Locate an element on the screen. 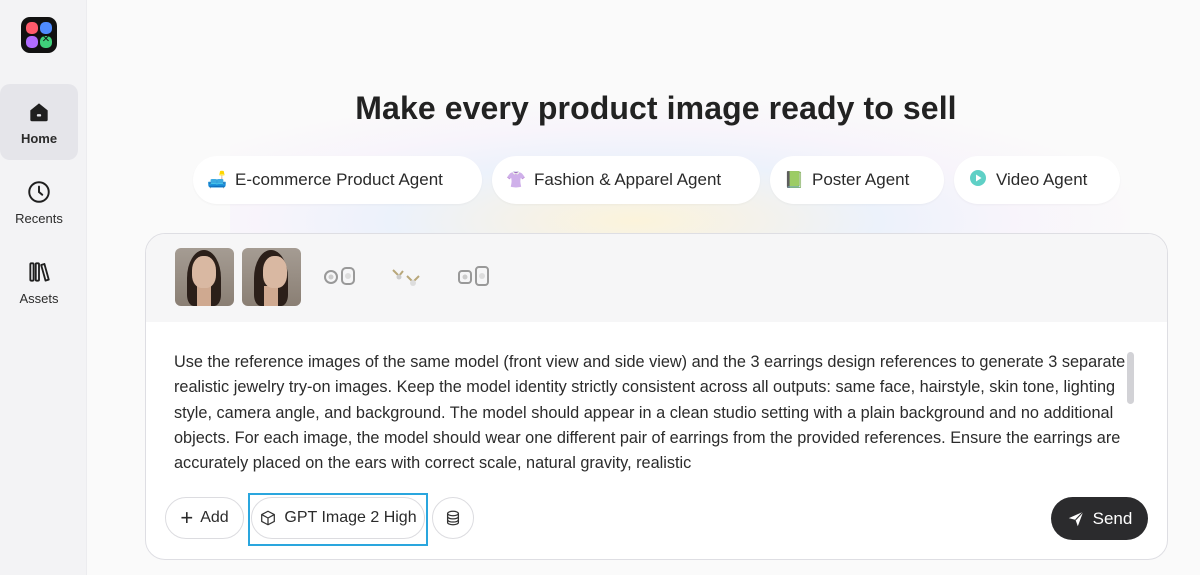  sidebar-item-assets: Assets is located at coordinates (39, 282).